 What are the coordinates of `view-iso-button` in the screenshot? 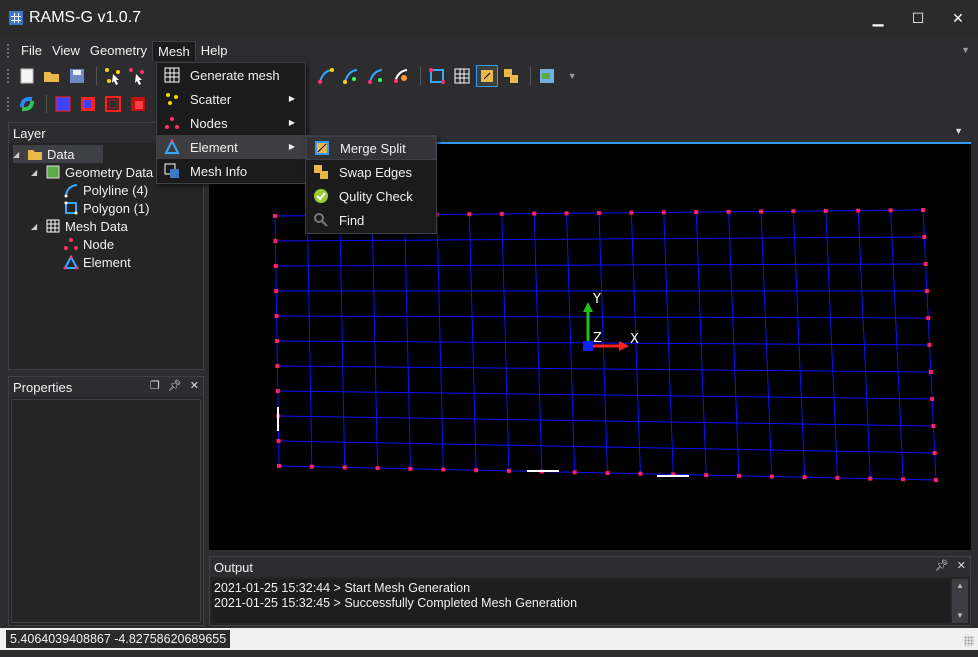 It's located at (138, 104).